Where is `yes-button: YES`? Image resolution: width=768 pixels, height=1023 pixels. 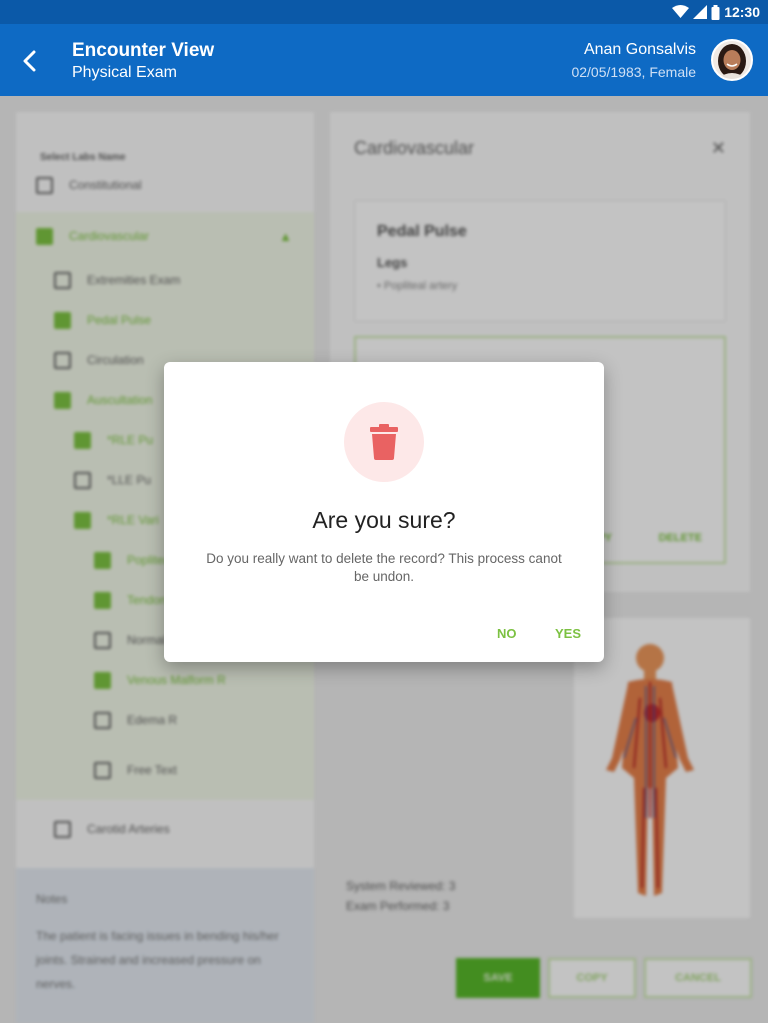 yes-button: YES is located at coordinates (568, 633).